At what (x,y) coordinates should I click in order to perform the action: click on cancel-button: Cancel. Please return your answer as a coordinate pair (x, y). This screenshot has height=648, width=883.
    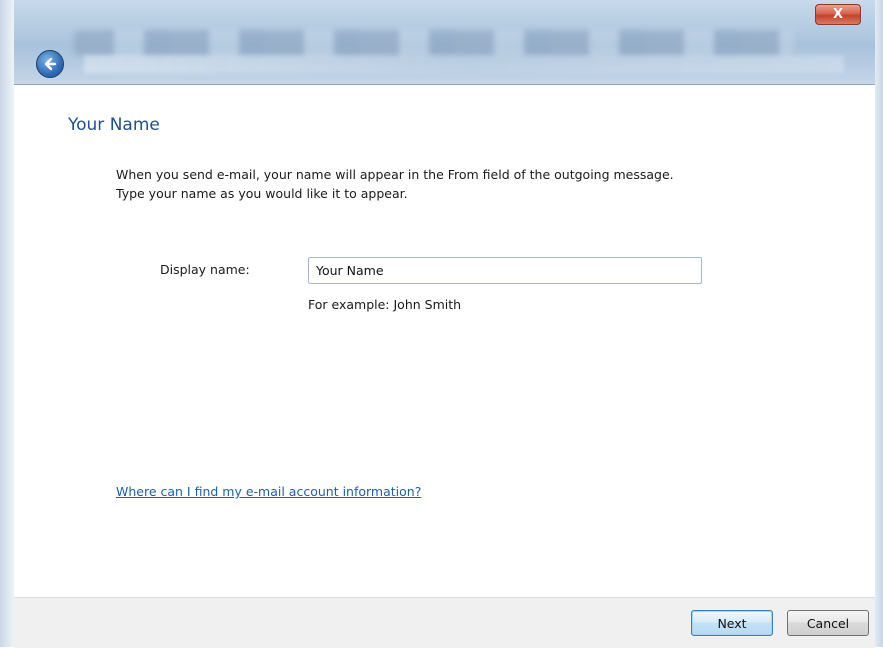
    Looking at the image, I should click on (828, 623).